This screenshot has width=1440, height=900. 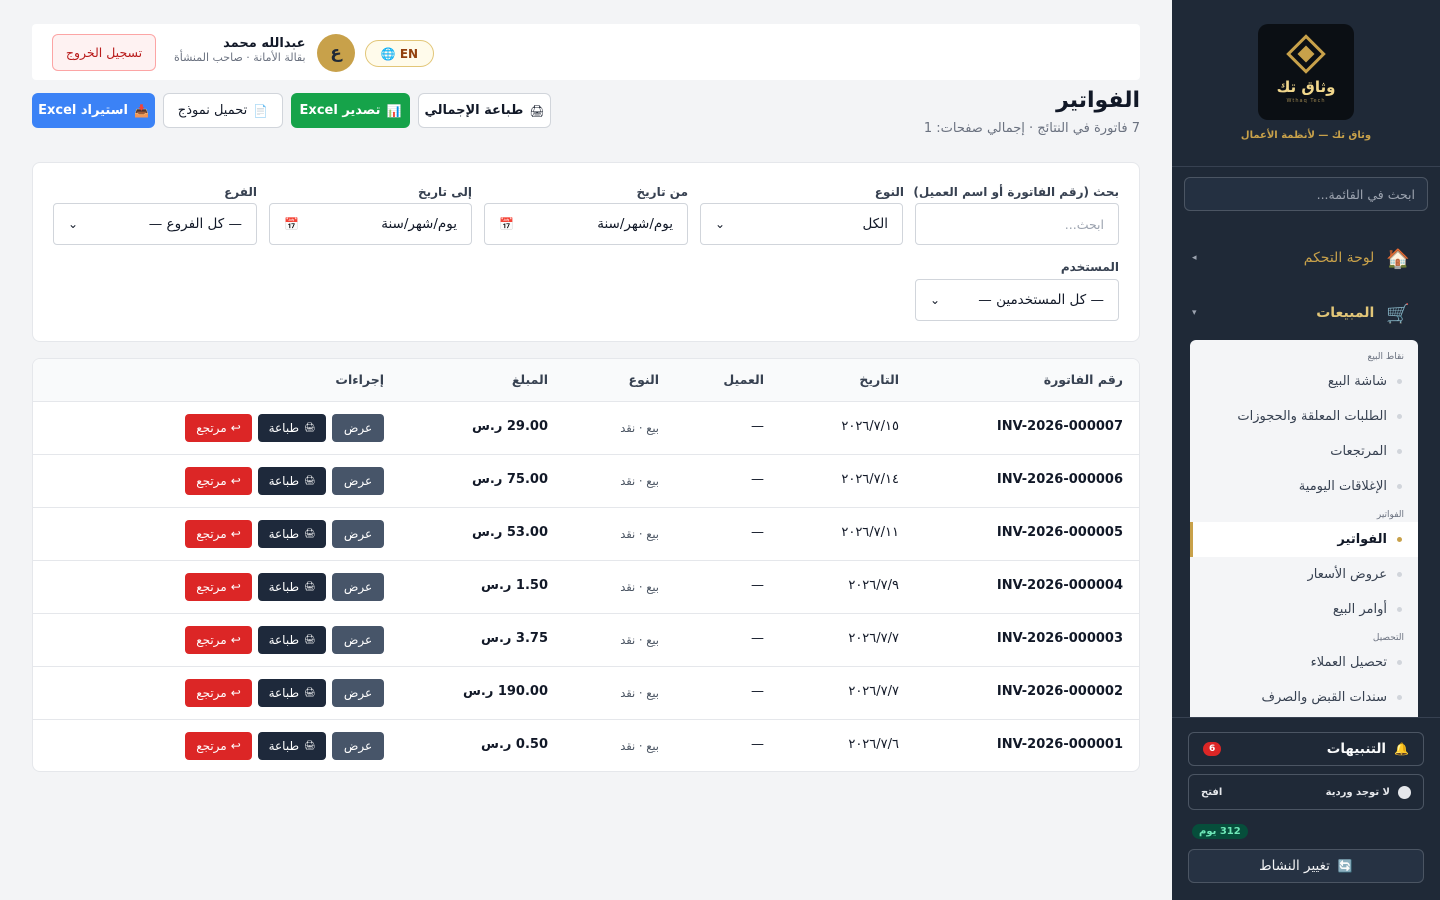 What do you see at coordinates (879, 379) in the screenshot?
I see `col-date: التاريخ` at bounding box center [879, 379].